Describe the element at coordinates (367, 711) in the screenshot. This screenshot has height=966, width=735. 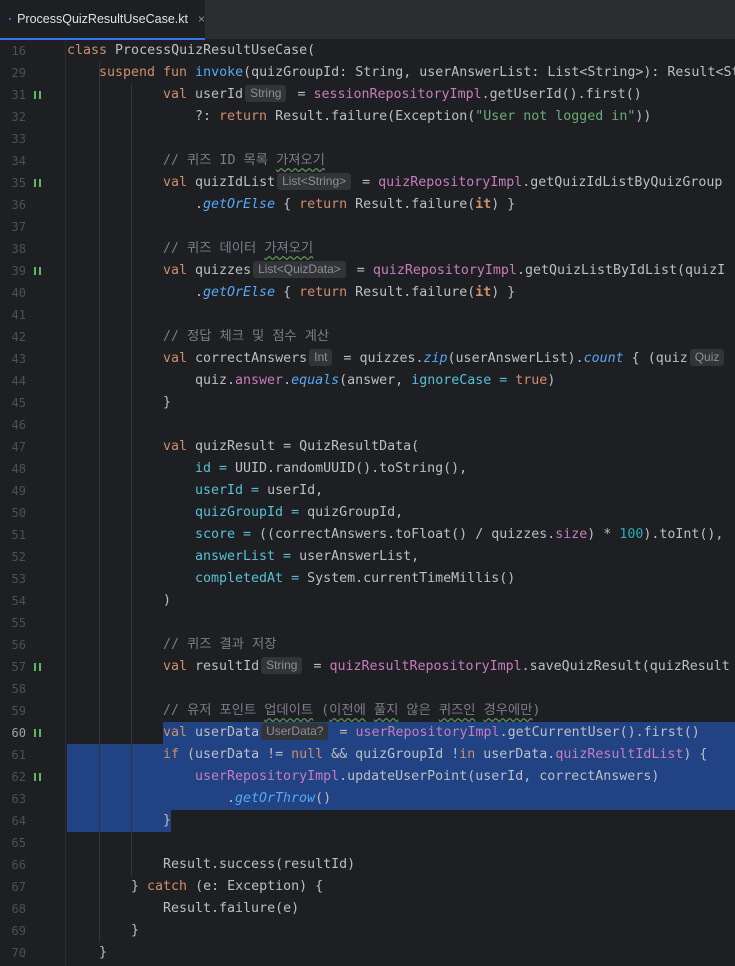
I see `code-line: 59 // 유저 포인트 업데이트 (이전에 풀지 않은 퀴즈인 경우에만)` at that location.